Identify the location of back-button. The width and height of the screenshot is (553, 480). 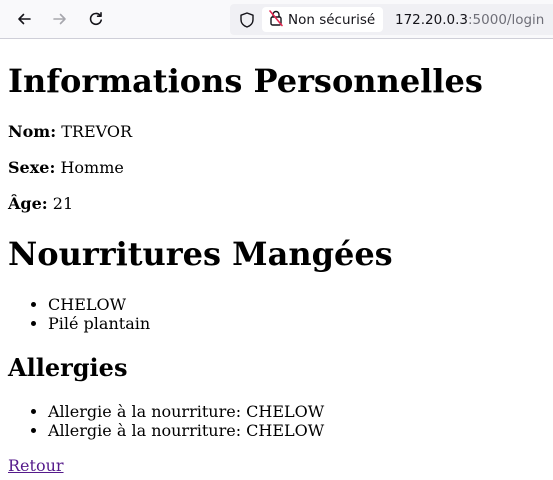
(24, 19).